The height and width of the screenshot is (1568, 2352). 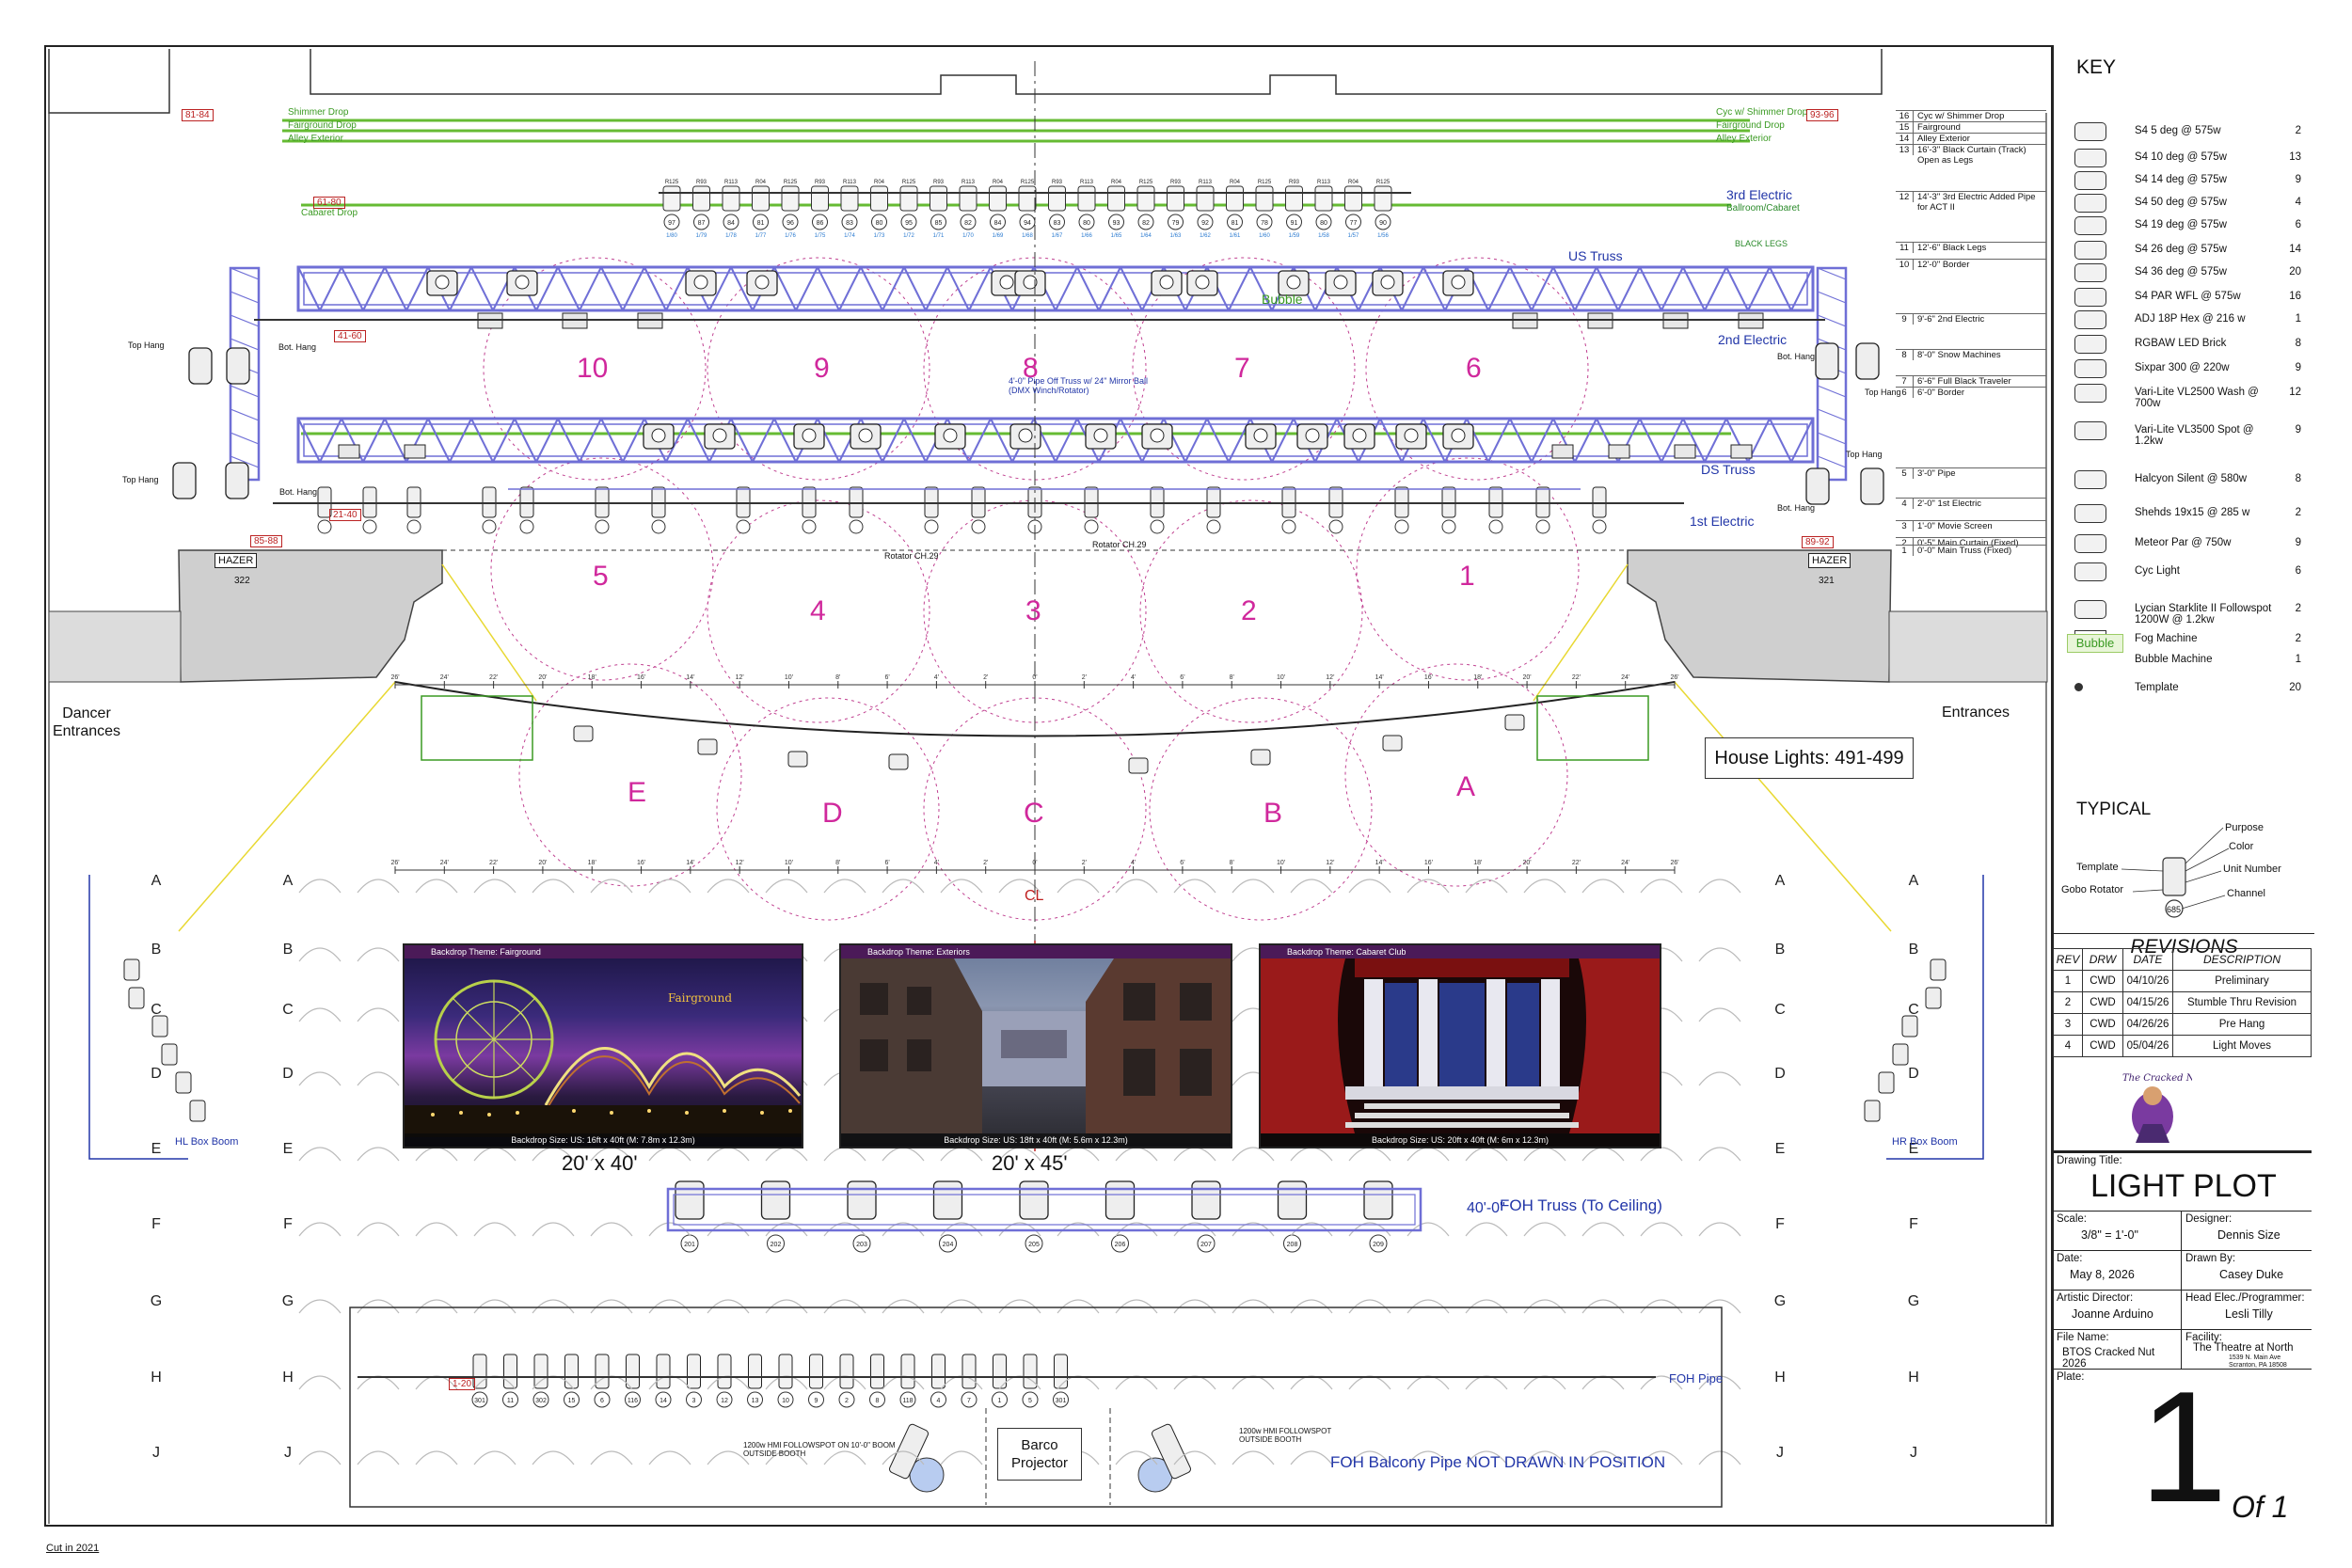 What do you see at coordinates (2102, 1024) in the screenshot?
I see `revision-cell: CWD` at bounding box center [2102, 1024].